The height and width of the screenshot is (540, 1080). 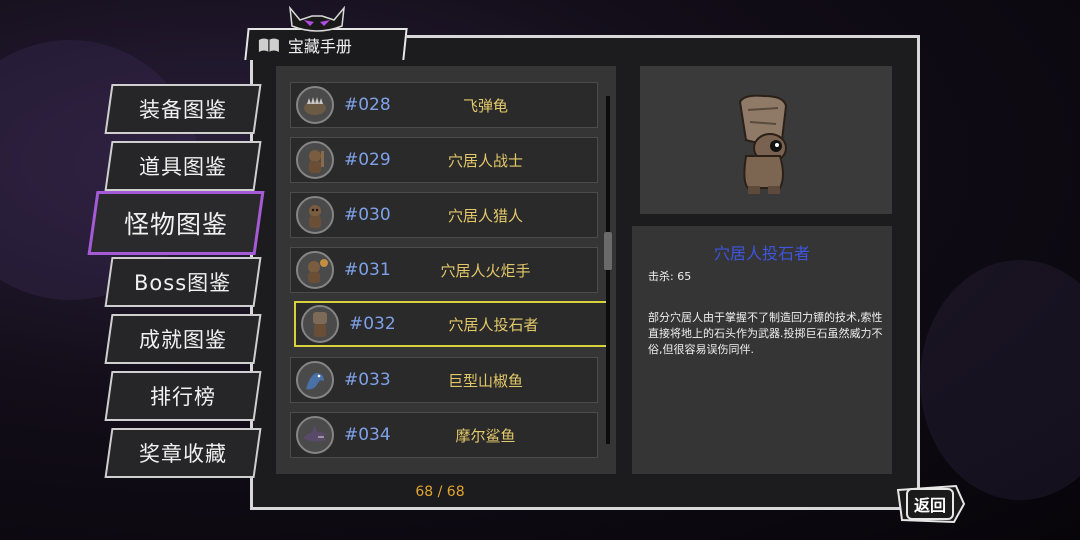 What do you see at coordinates (315, 435) in the screenshot?
I see `shark-icon` at bounding box center [315, 435].